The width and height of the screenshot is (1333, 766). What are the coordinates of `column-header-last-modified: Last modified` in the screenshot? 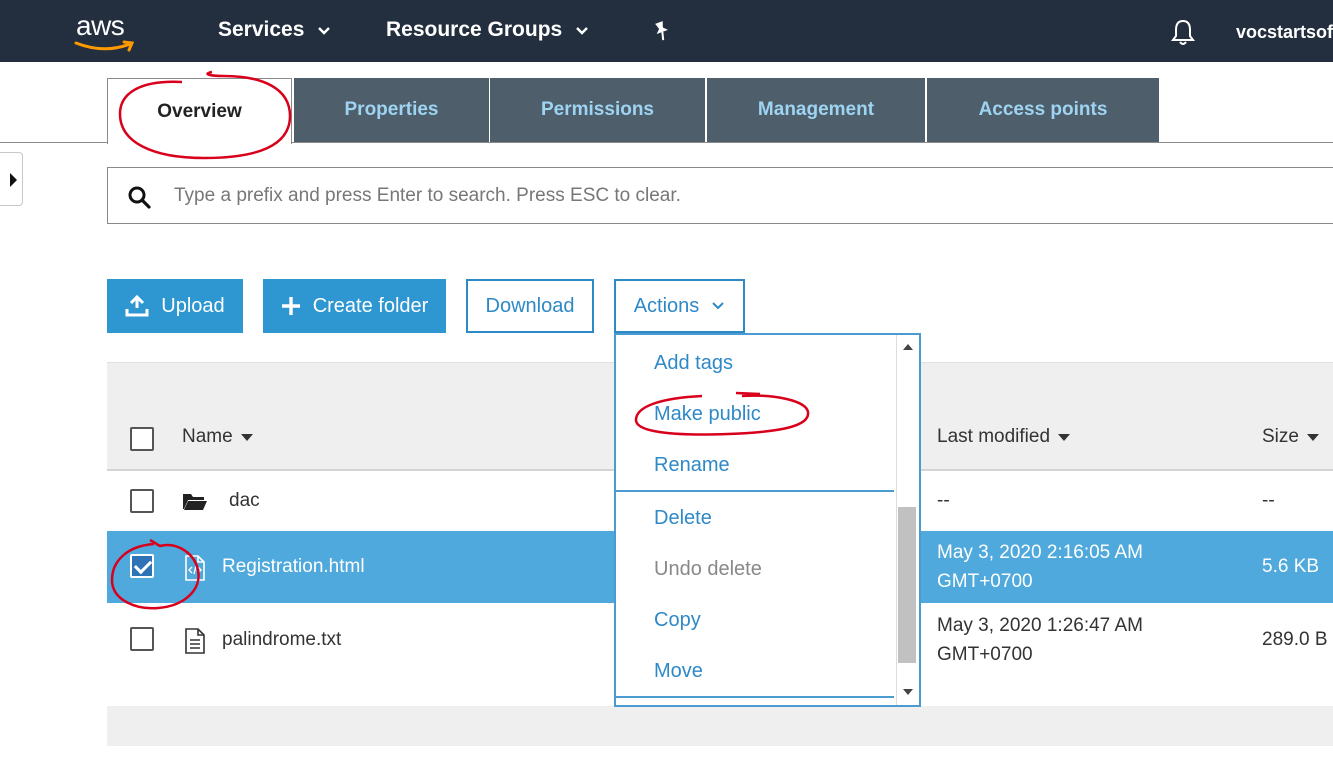 It's located at (1004, 437).